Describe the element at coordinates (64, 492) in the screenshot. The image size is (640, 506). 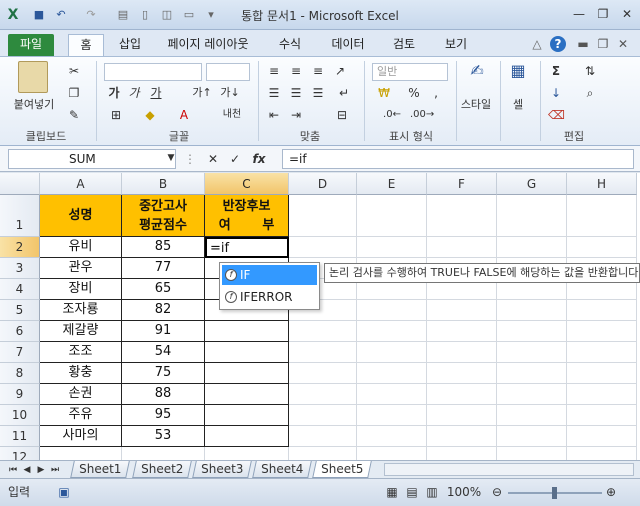
I see `macro-record-icon: ▣` at that location.